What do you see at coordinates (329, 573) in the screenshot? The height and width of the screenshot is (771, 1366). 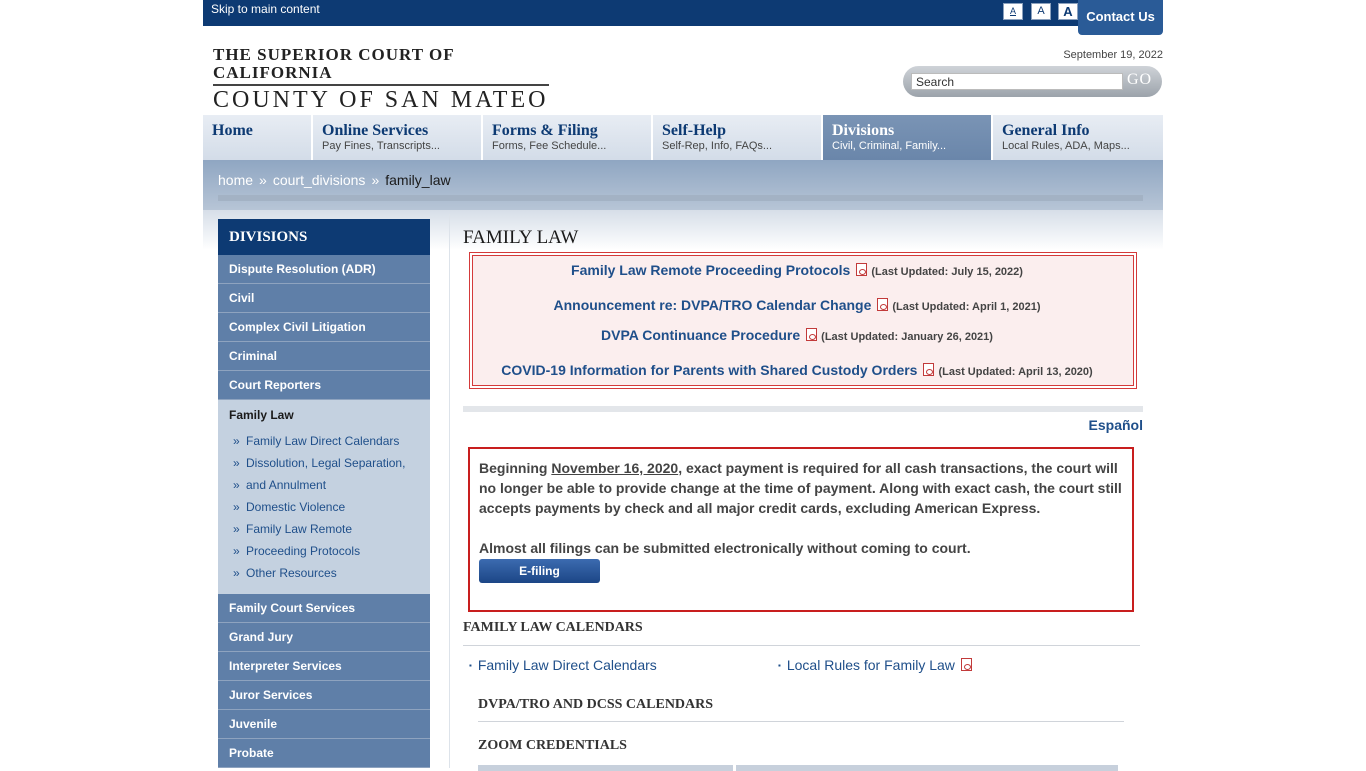 I see `sidebar-sub-other-resources: Other Resources` at bounding box center [329, 573].